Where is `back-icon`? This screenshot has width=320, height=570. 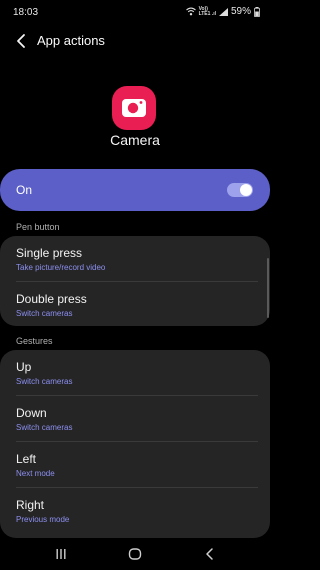 back-icon is located at coordinates (210, 554).